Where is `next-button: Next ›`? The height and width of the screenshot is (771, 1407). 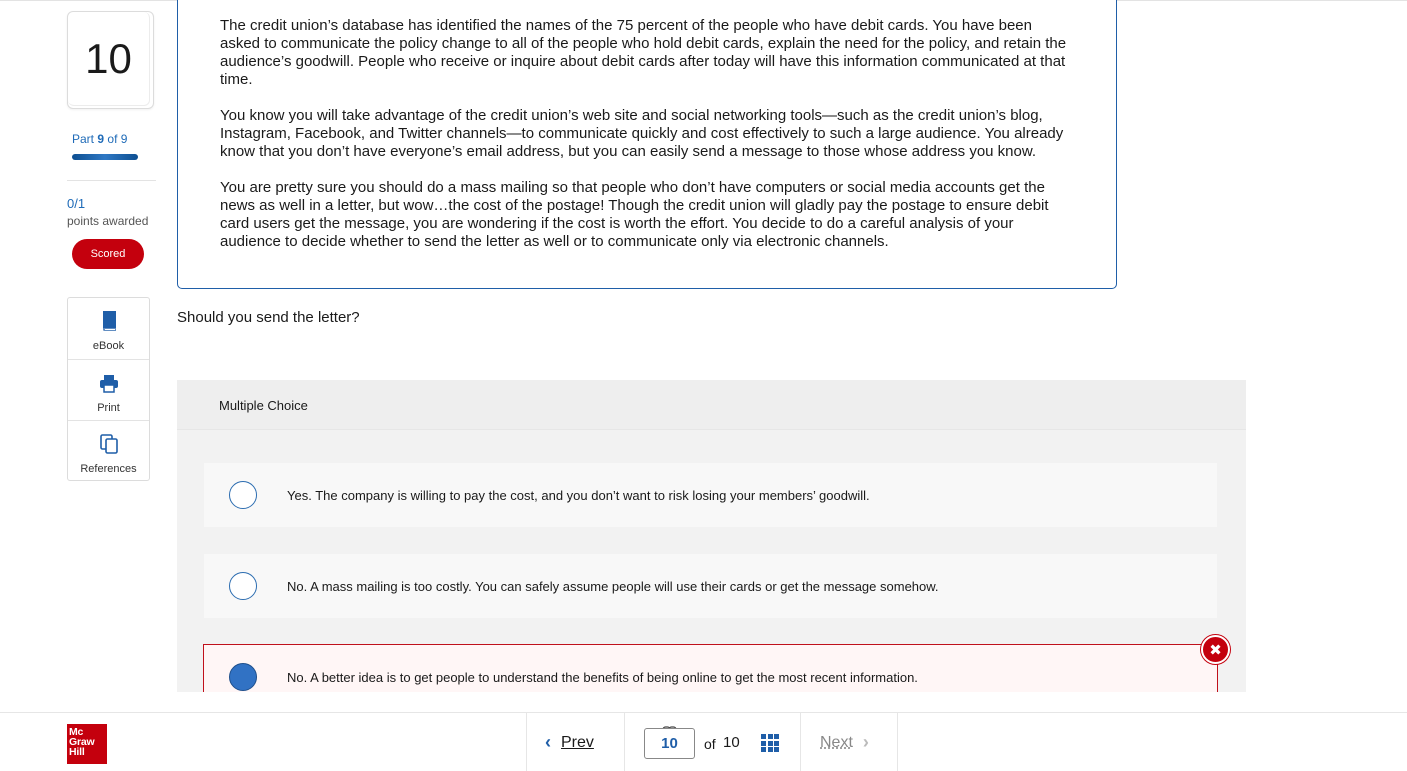 next-button: Next › is located at coordinates (844, 742).